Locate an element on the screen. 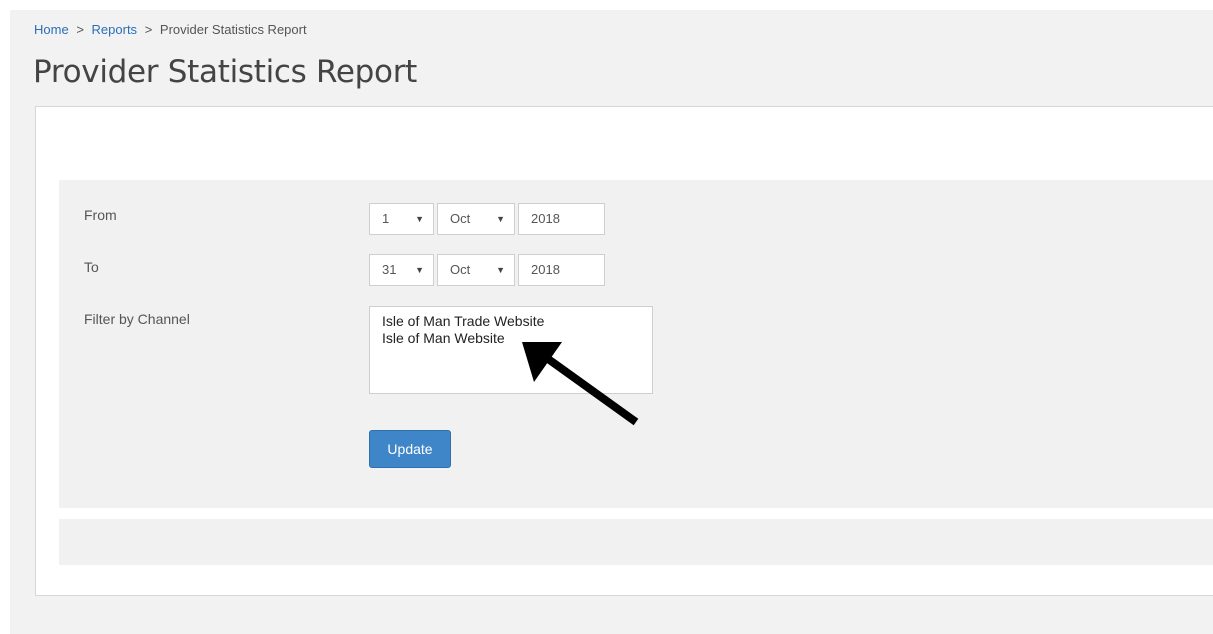 The height and width of the screenshot is (634, 1213). breadcrumb-home-link: Home is located at coordinates (51, 29).